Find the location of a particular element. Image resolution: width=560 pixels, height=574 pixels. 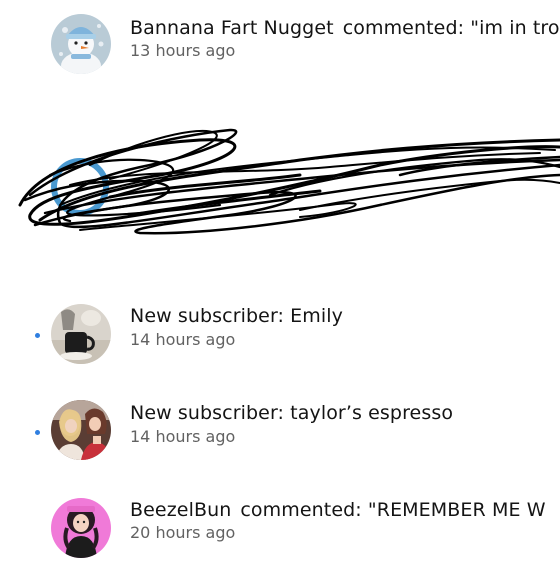

notification-title: Bannana Fart Nugget commented: "im in tro is located at coordinates (345, 28).